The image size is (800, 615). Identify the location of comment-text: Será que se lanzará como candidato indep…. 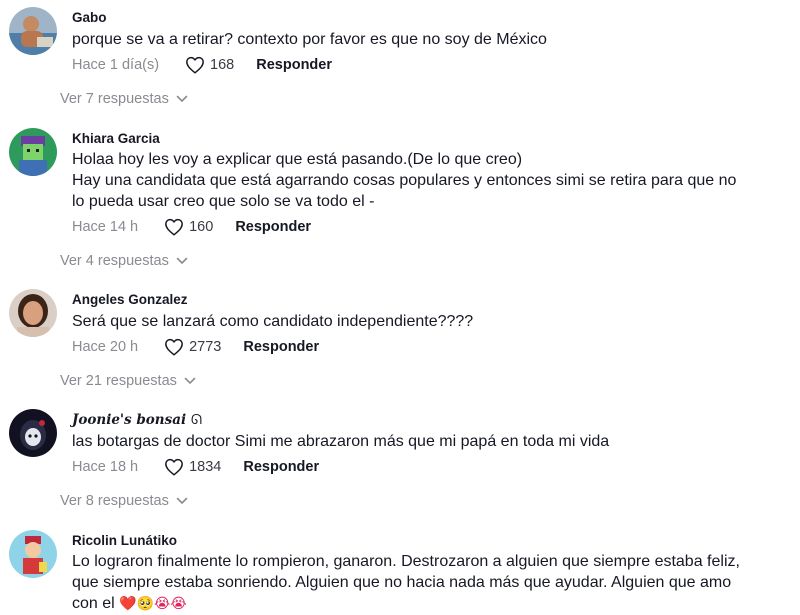
(273, 321).